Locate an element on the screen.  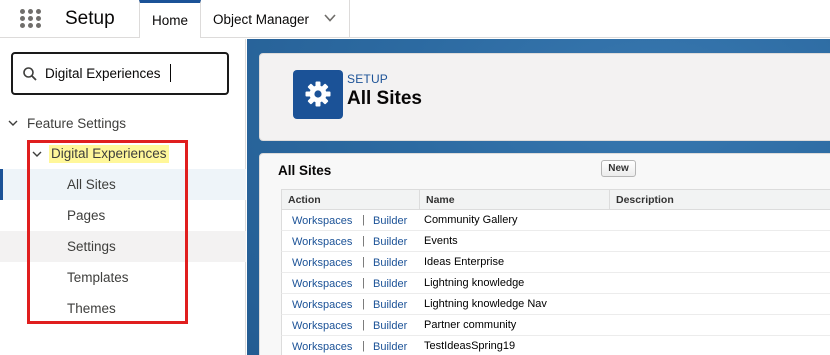
table-row: Workspaces | Builder Community Gallery is located at coordinates (555, 220).